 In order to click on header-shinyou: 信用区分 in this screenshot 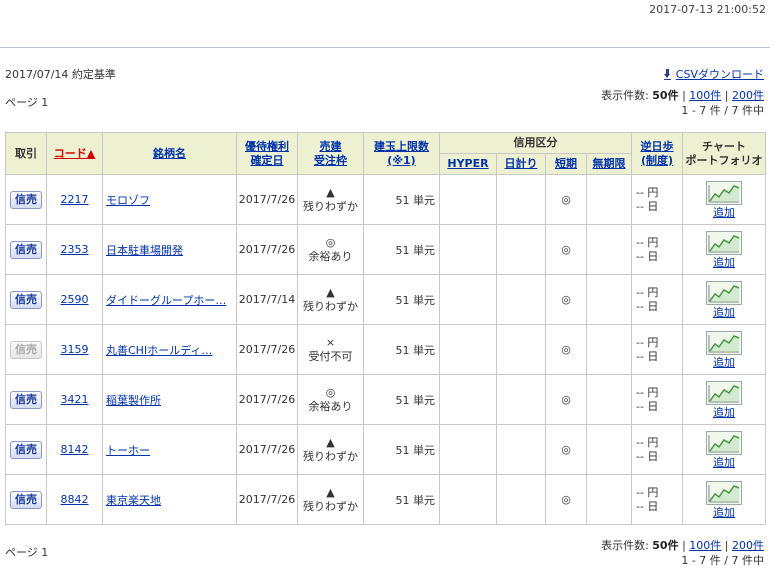, I will do `click(535, 143)`.